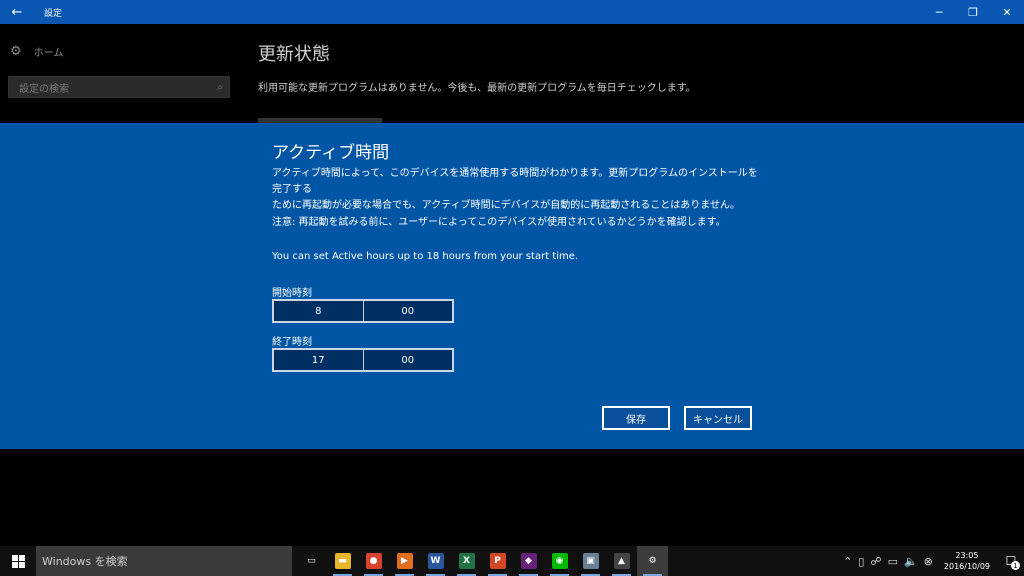 This screenshot has width=1024, height=576. What do you see at coordinates (16, 51) in the screenshot?
I see `gear-icon: ⚙` at bounding box center [16, 51].